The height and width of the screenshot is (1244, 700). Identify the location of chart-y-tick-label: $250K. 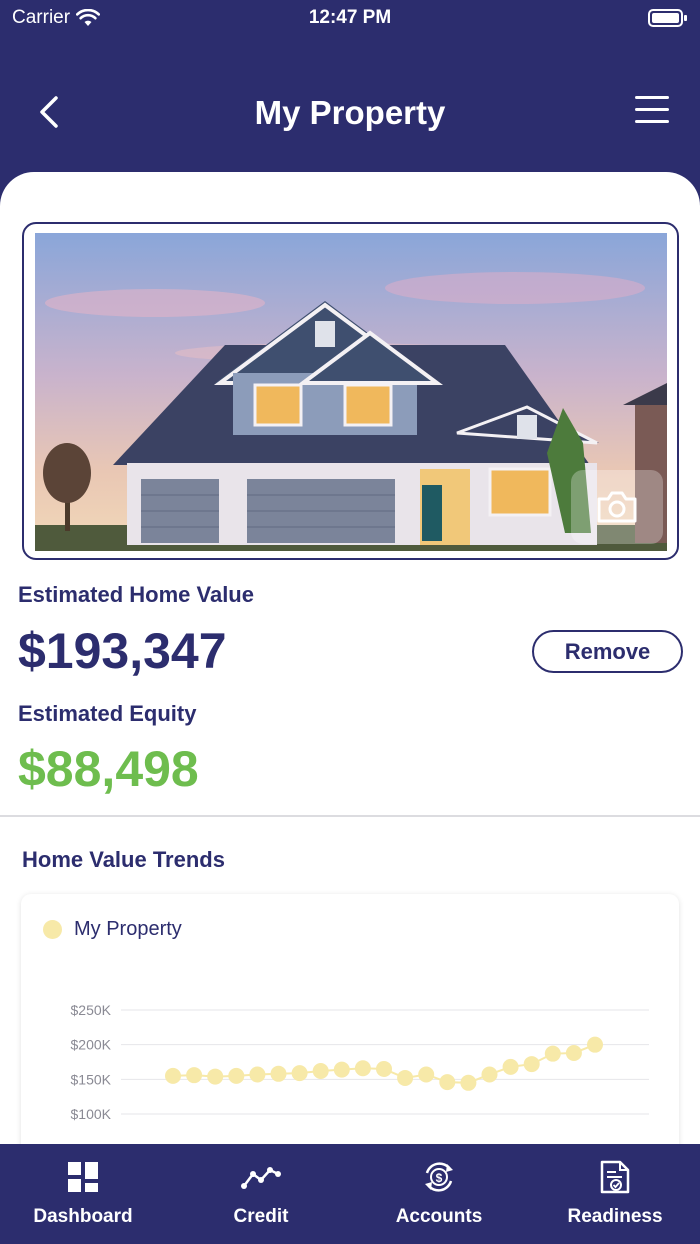
(91, 1010).